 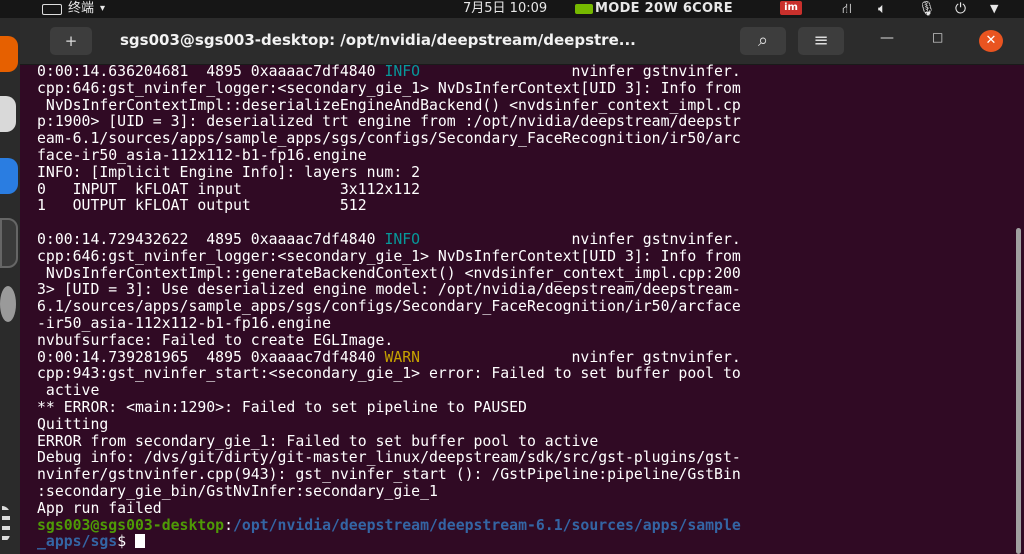 I want to click on terminal-line: 1 OUTPUT kFLOAT output 512, so click(x=202, y=206).